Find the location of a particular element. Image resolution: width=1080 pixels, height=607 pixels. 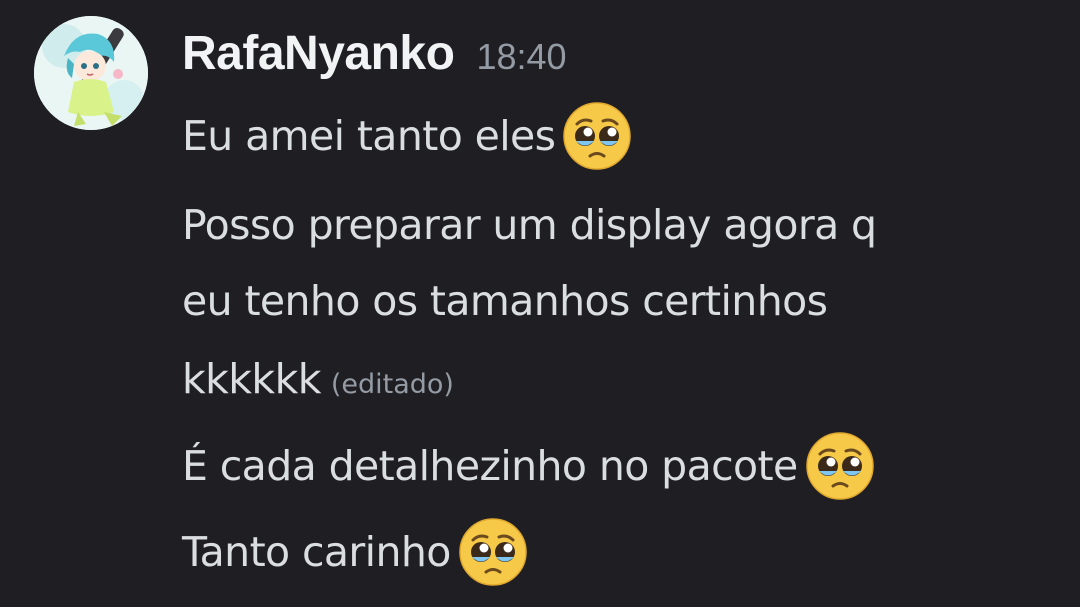

message-text: eu tenho os tamanhos certinhos is located at coordinates (505, 301).